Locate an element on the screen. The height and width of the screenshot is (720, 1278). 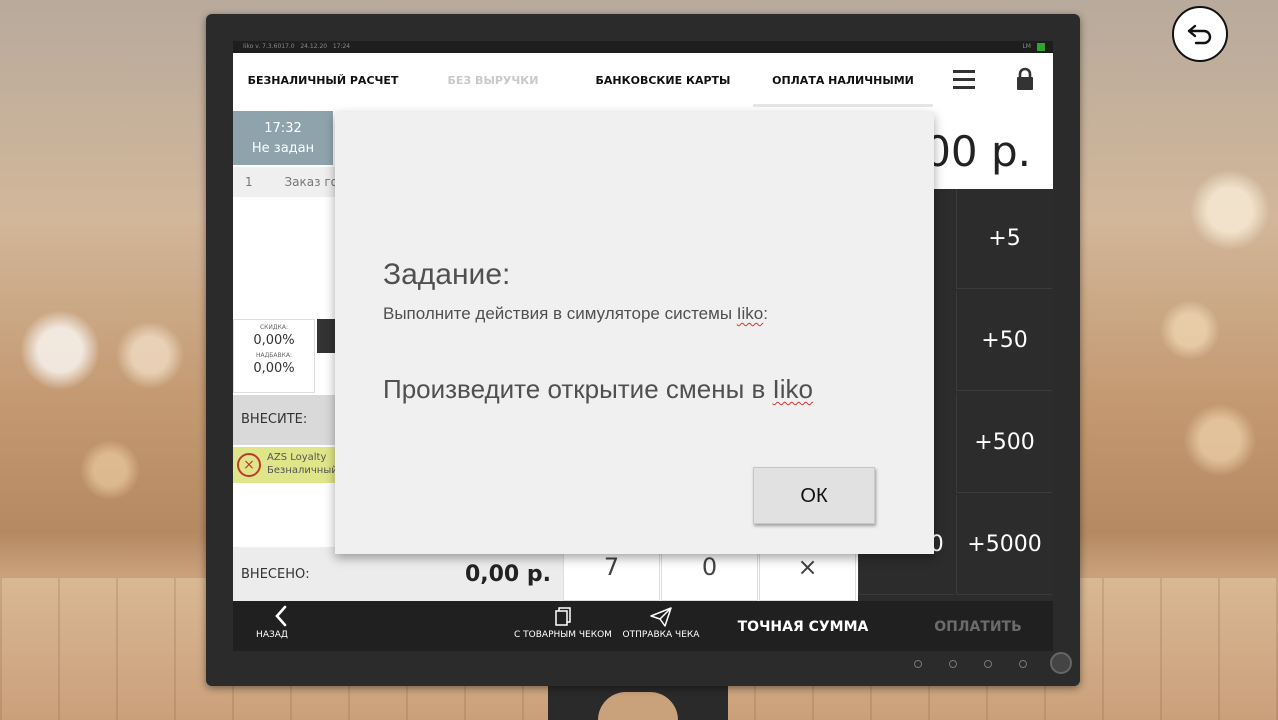
lock-icon is located at coordinates (1025, 79).